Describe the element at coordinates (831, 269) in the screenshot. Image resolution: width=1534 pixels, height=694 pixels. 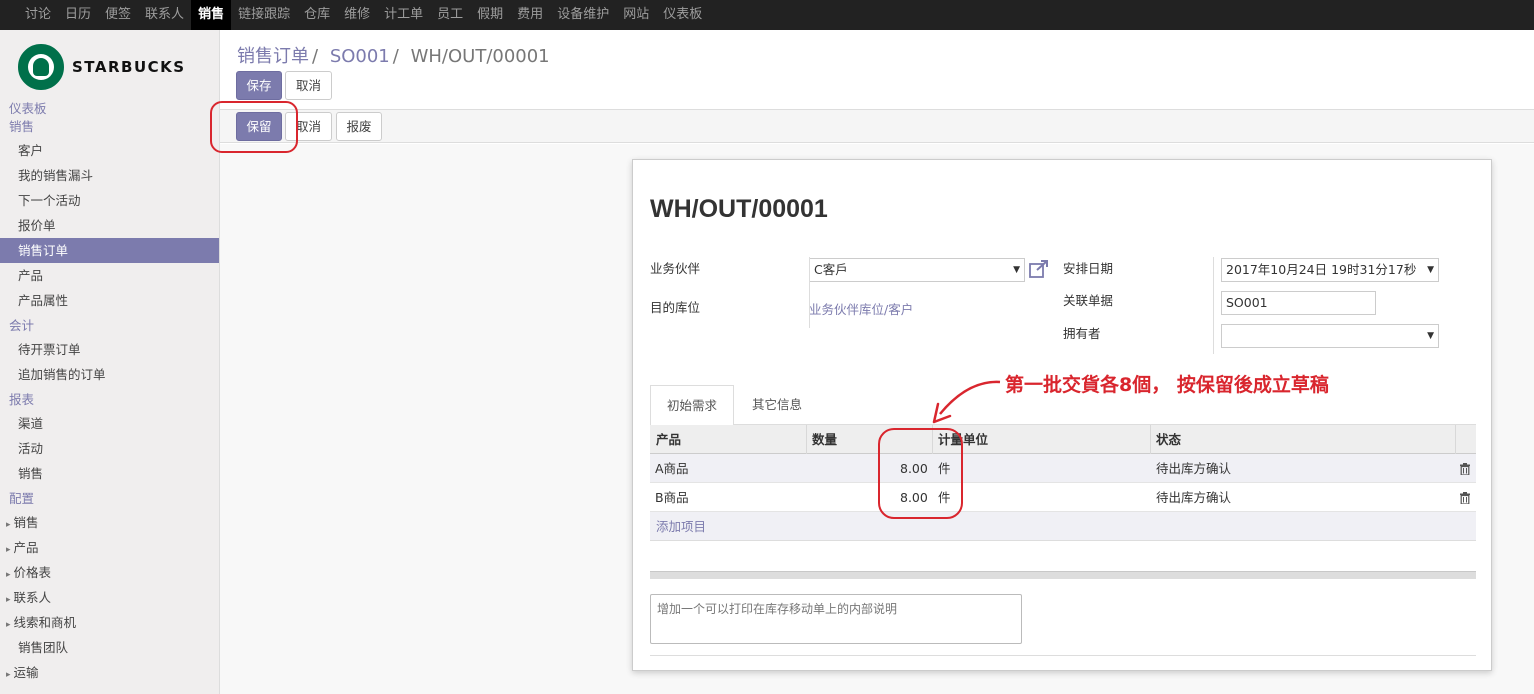
I see `partner-value: C客戶` at that location.